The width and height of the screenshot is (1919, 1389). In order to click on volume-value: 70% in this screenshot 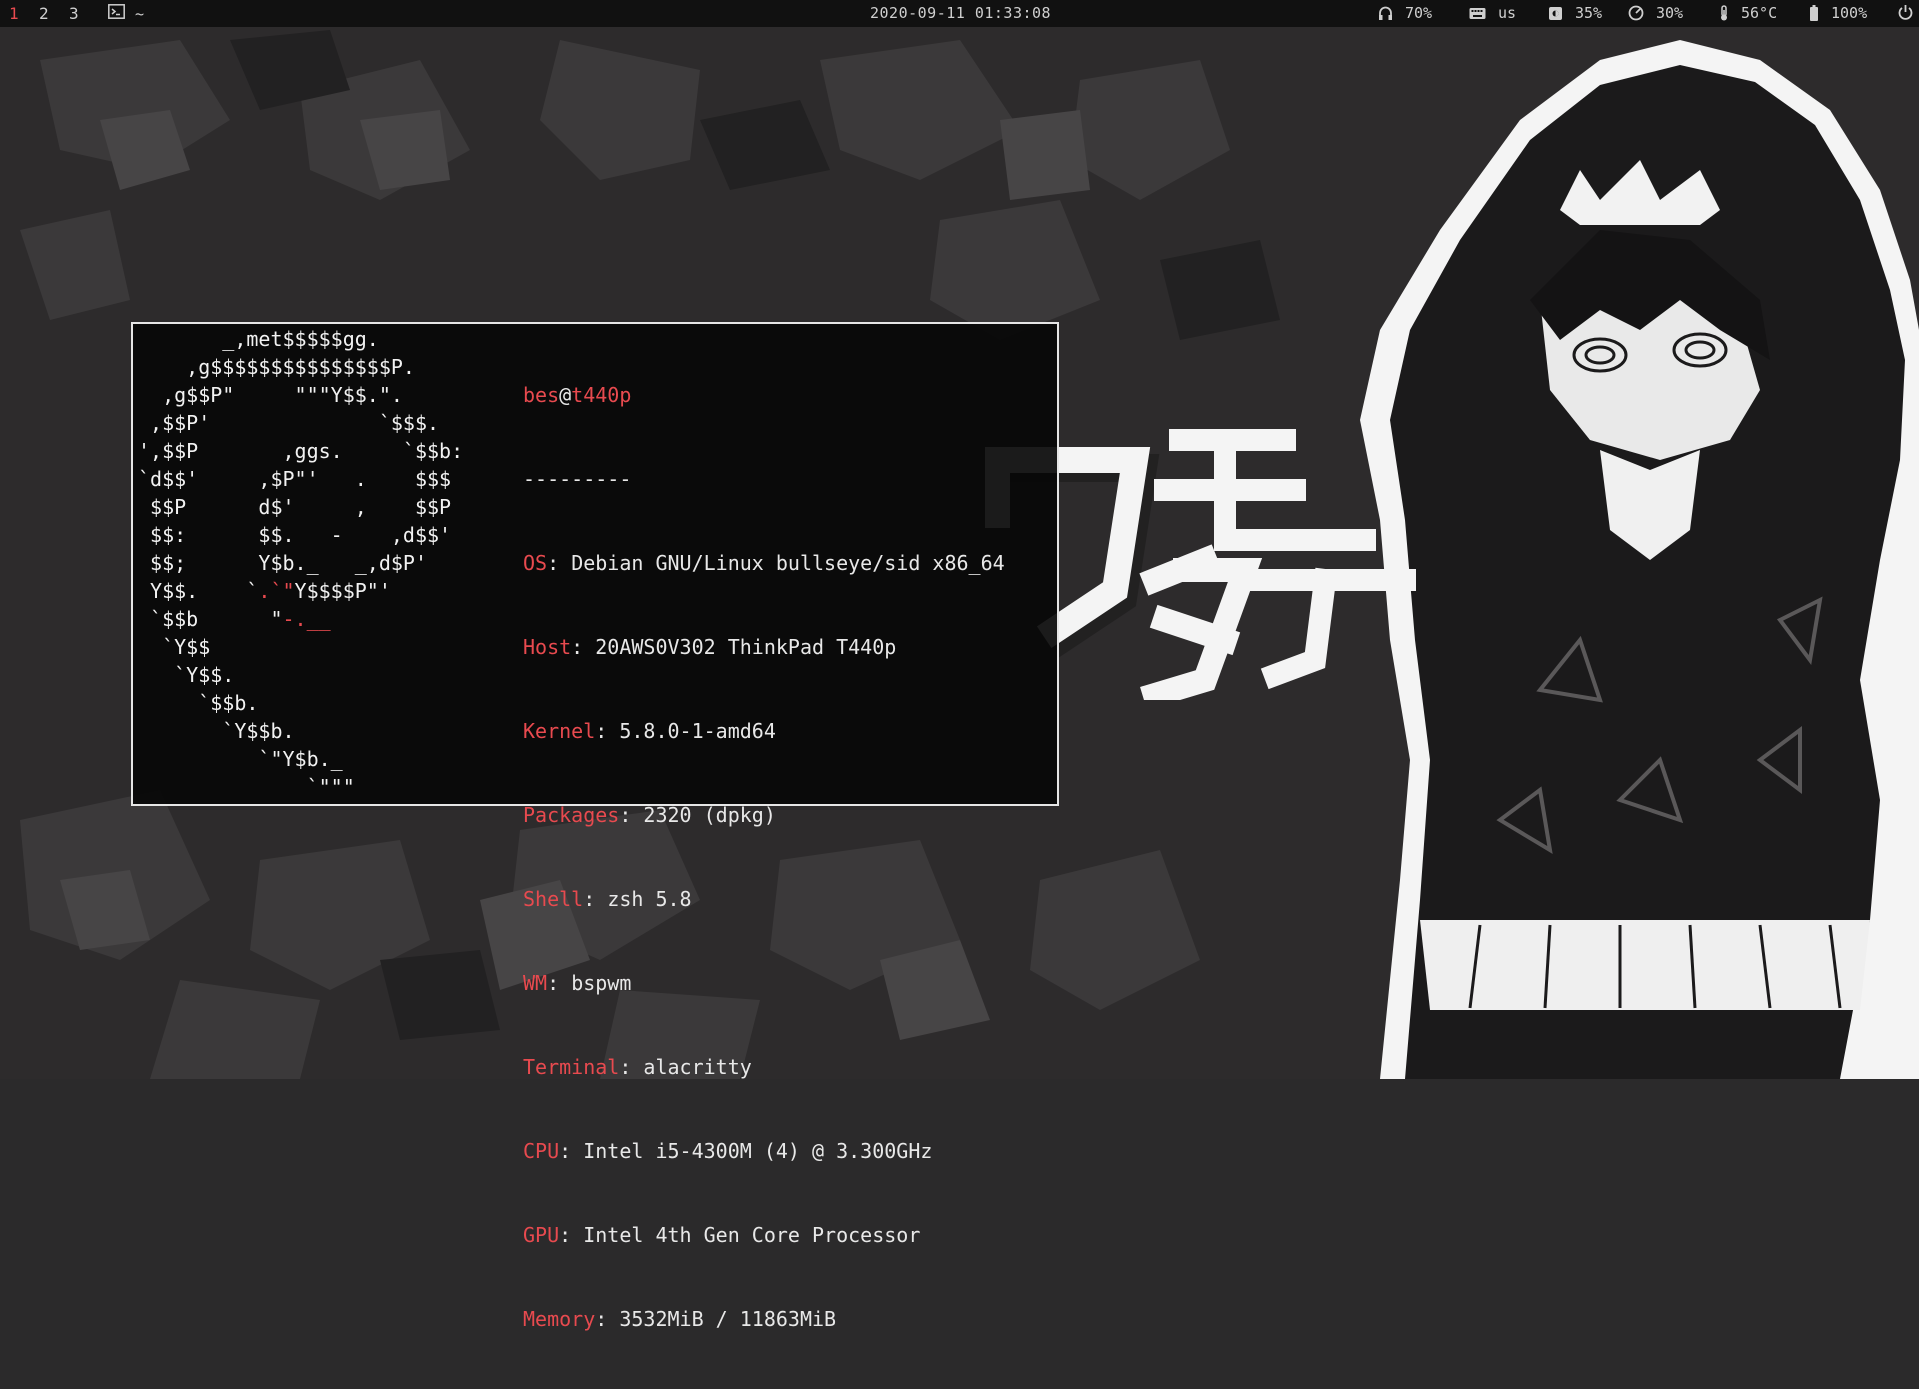, I will do `click(1419, 13)`.